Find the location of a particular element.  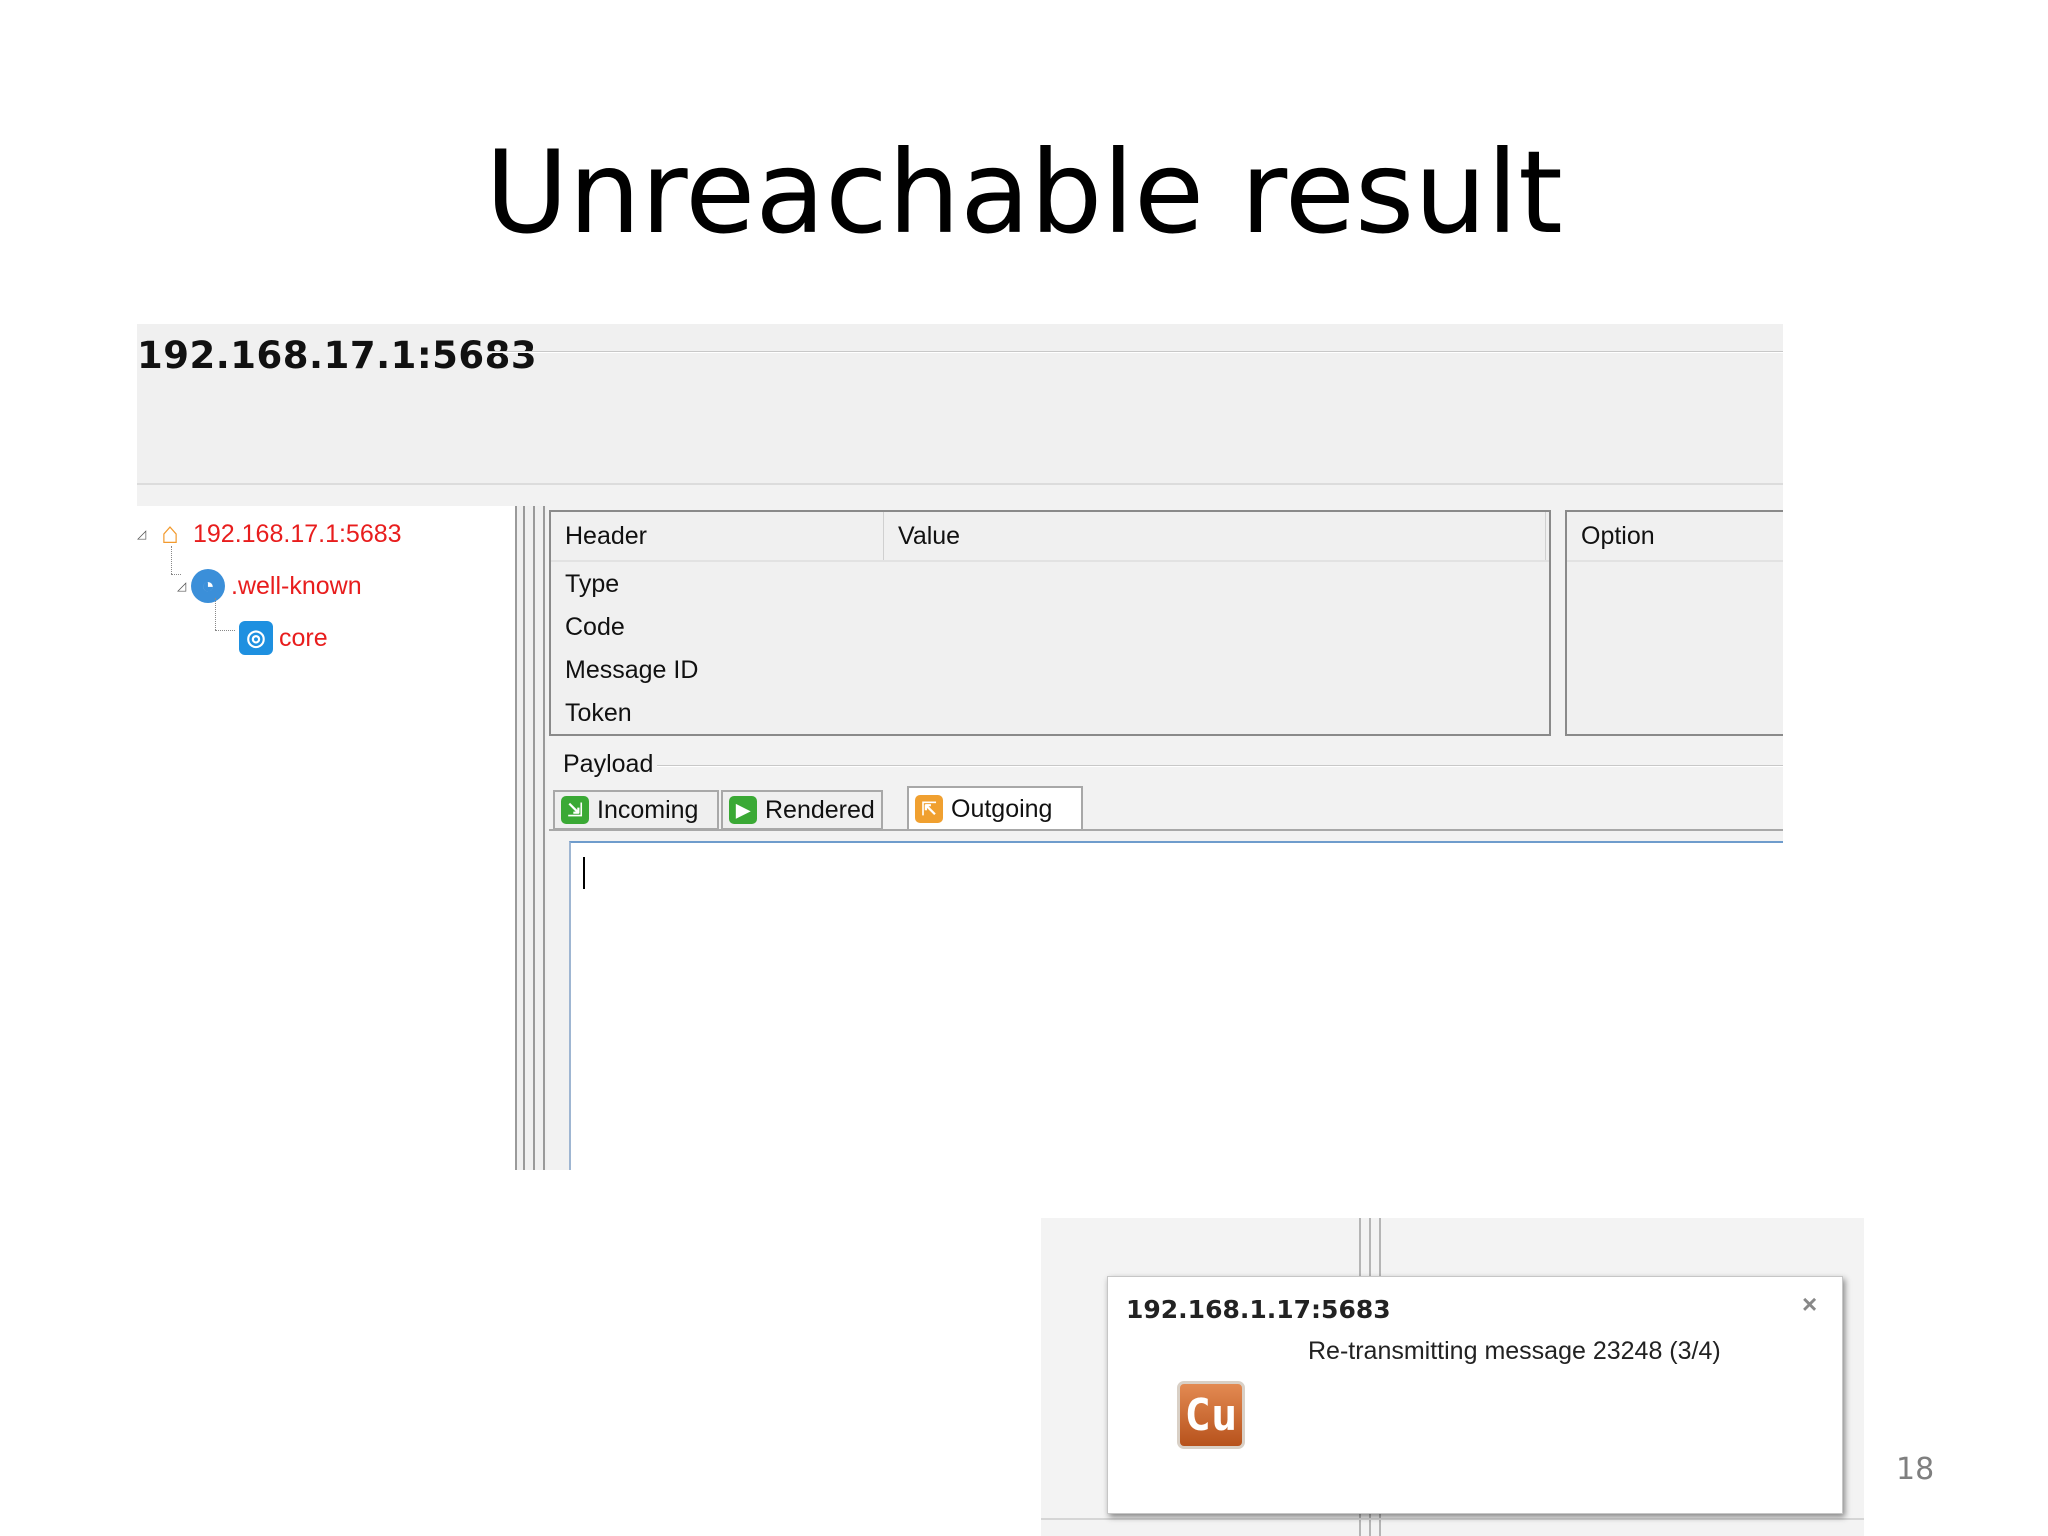

tab-label: Outgoing is located at coordinates (1002, 808).